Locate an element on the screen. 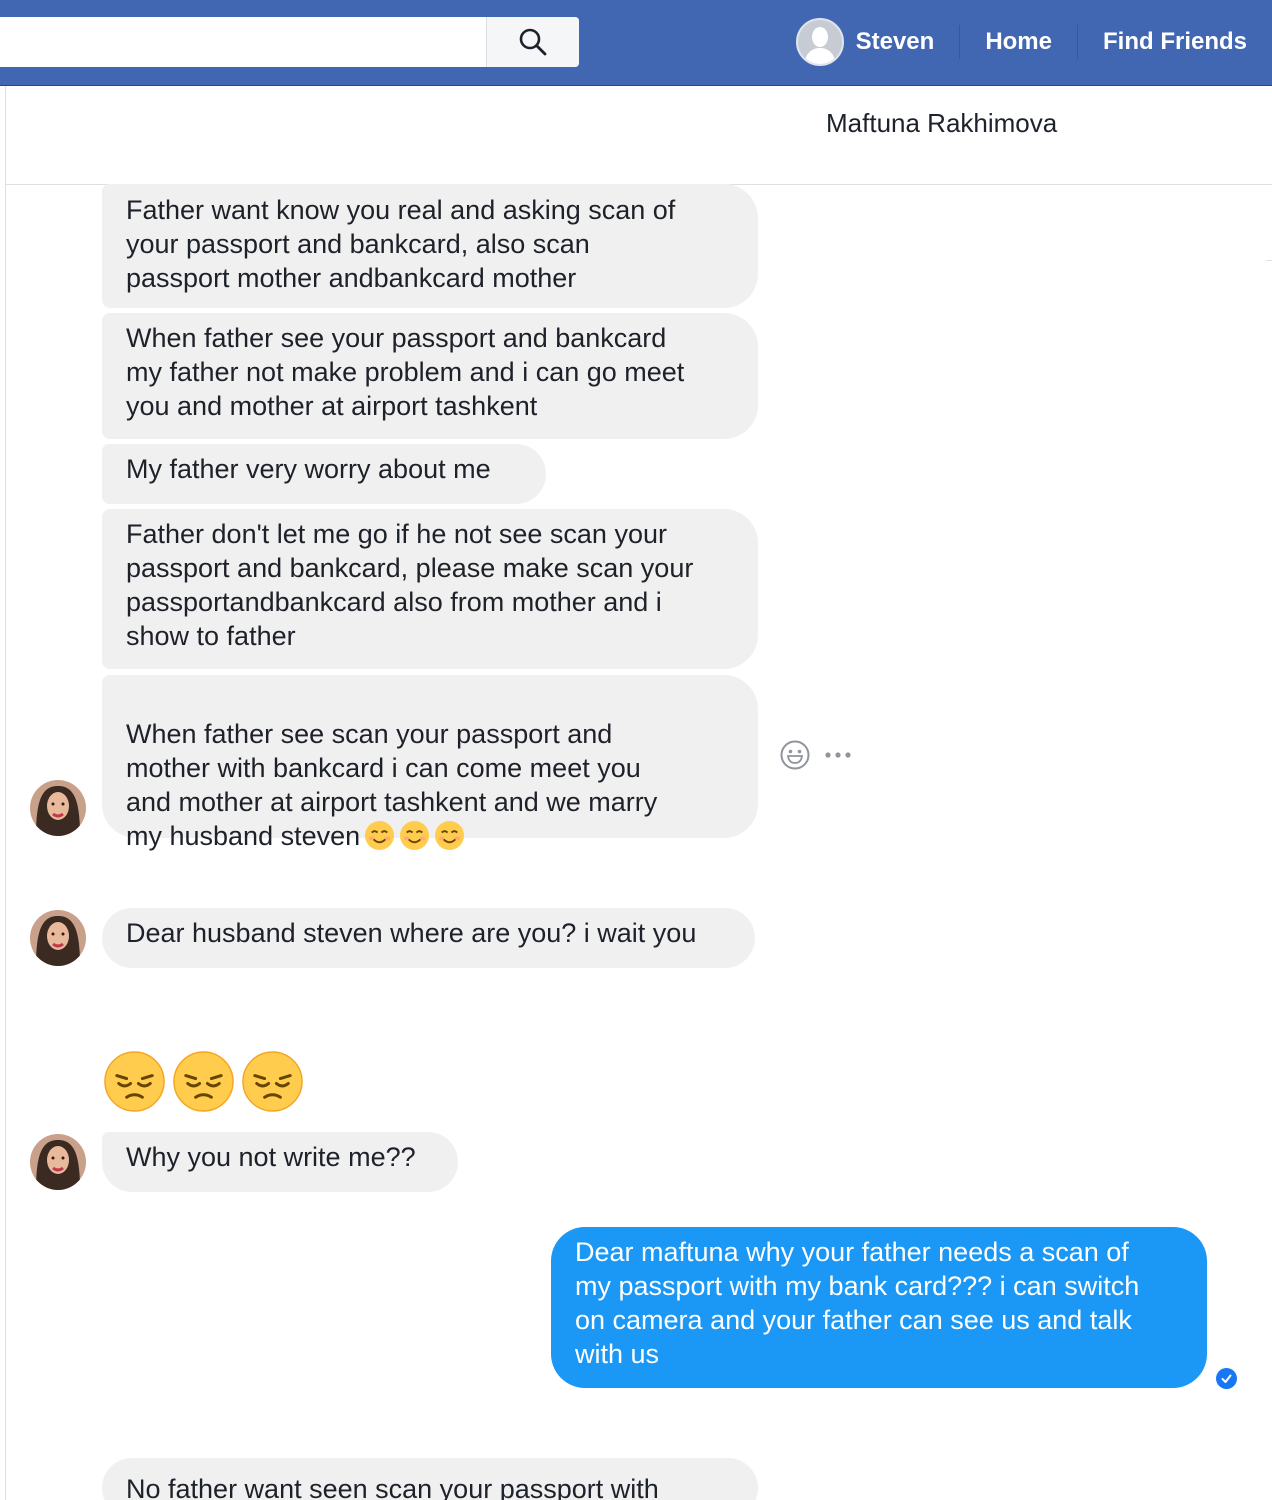 This screenshot has height=1500, width=1272. seen-indicator is located at coordinates (1226, 1378).